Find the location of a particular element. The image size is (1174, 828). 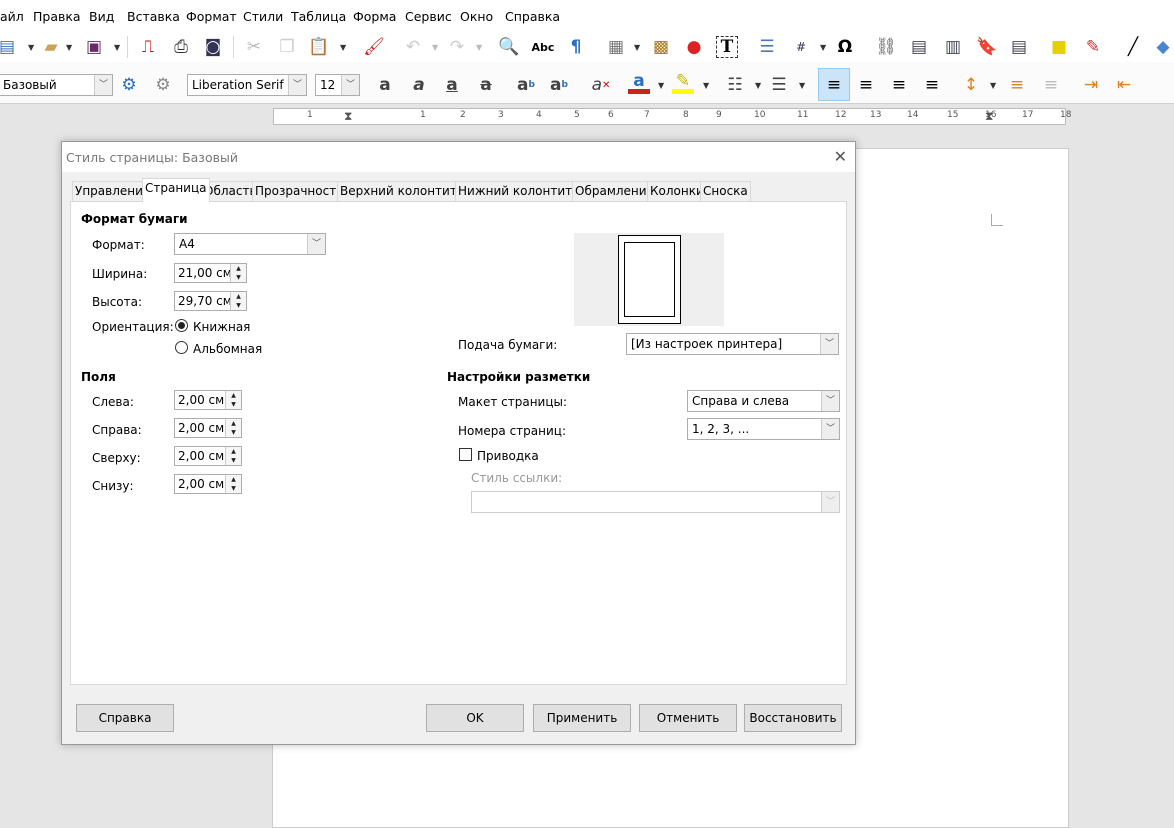

font-size-combo: 12 ﹀ is located at coordinates (337, 85).